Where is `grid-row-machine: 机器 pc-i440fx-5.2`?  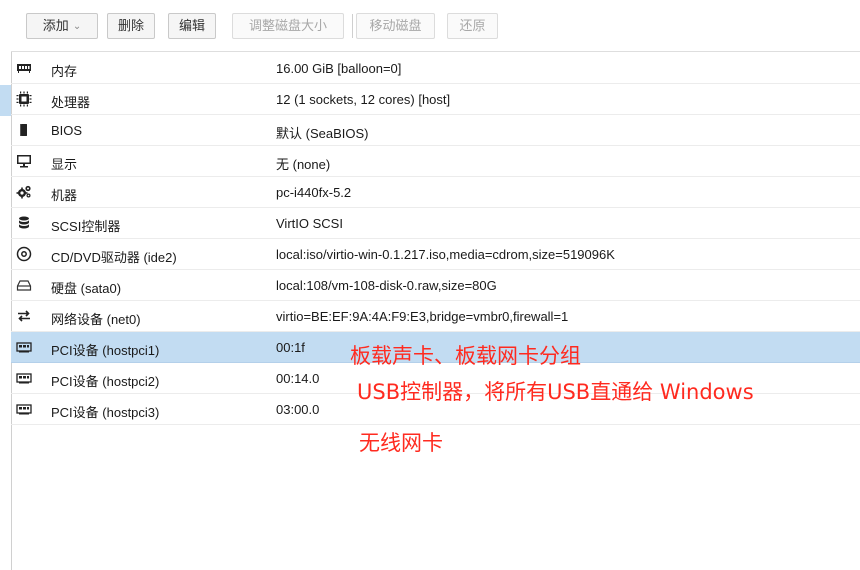 grid-row-machine: 机器 pc-i440fx-5.2 is located at coordinates (435, 192).